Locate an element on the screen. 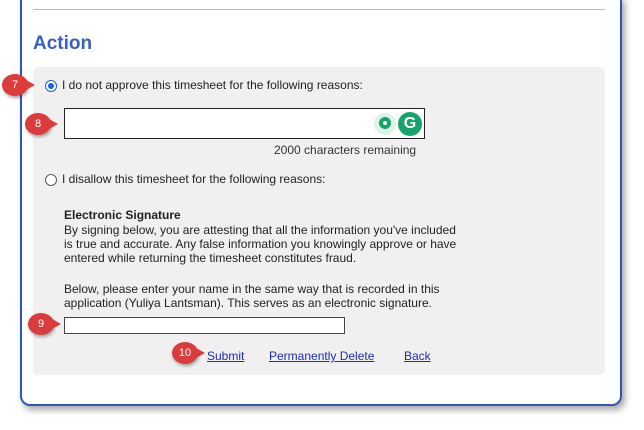 The width and height of the screenshot is (644, 430). grammarly-icon: G is located at coordinates (410, 124).